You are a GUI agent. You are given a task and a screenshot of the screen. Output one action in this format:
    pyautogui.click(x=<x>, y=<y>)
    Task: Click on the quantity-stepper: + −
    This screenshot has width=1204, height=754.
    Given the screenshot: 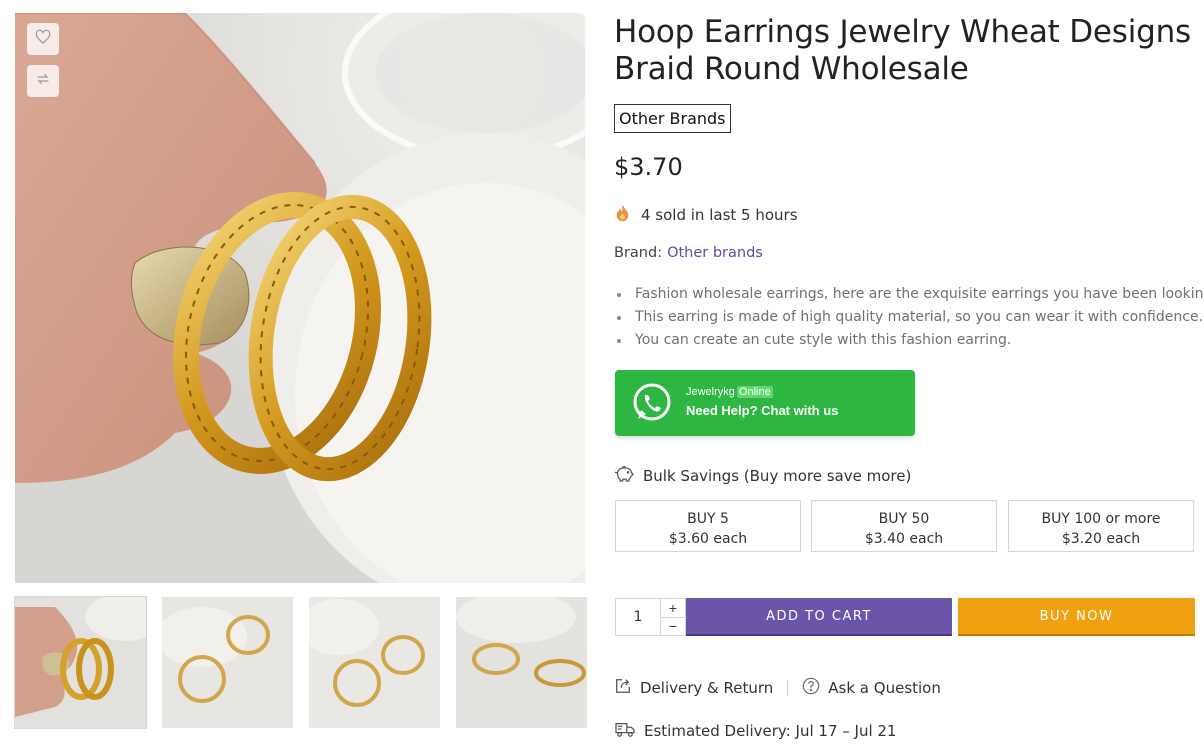 What is the action you would take?
    pyautogui.click(x=650, y=617)
    